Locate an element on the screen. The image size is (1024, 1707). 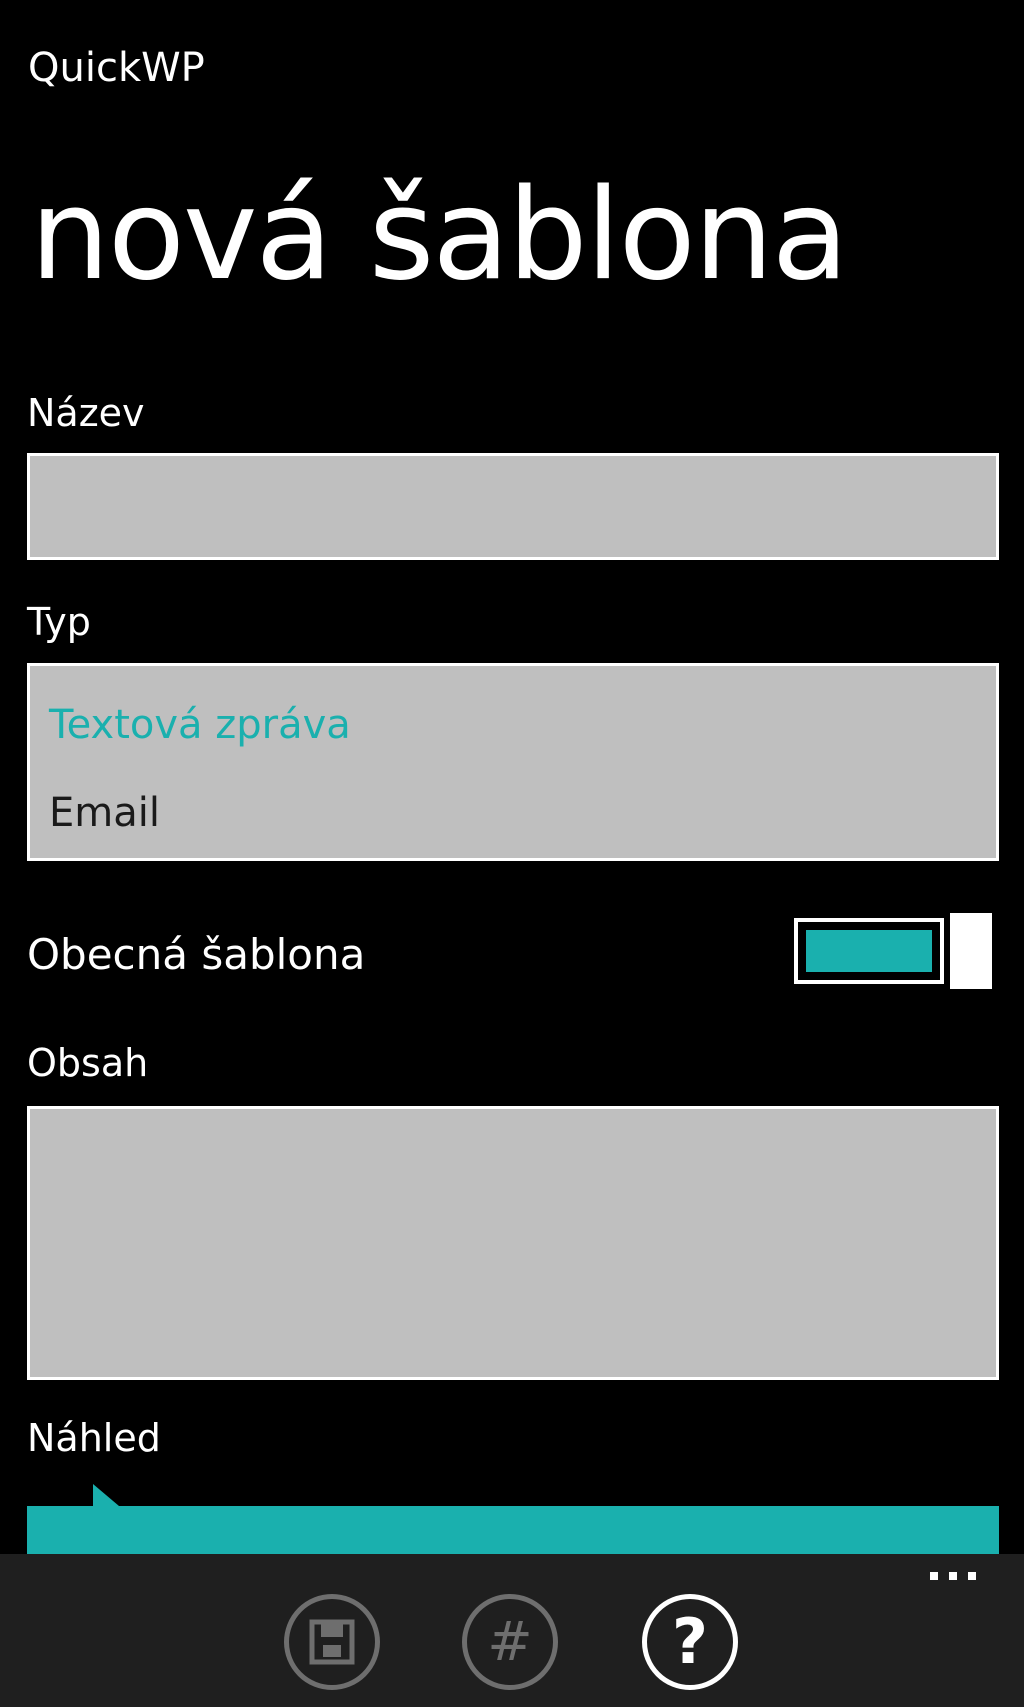
type-option-email: Email is located at coordinates (104, 813).